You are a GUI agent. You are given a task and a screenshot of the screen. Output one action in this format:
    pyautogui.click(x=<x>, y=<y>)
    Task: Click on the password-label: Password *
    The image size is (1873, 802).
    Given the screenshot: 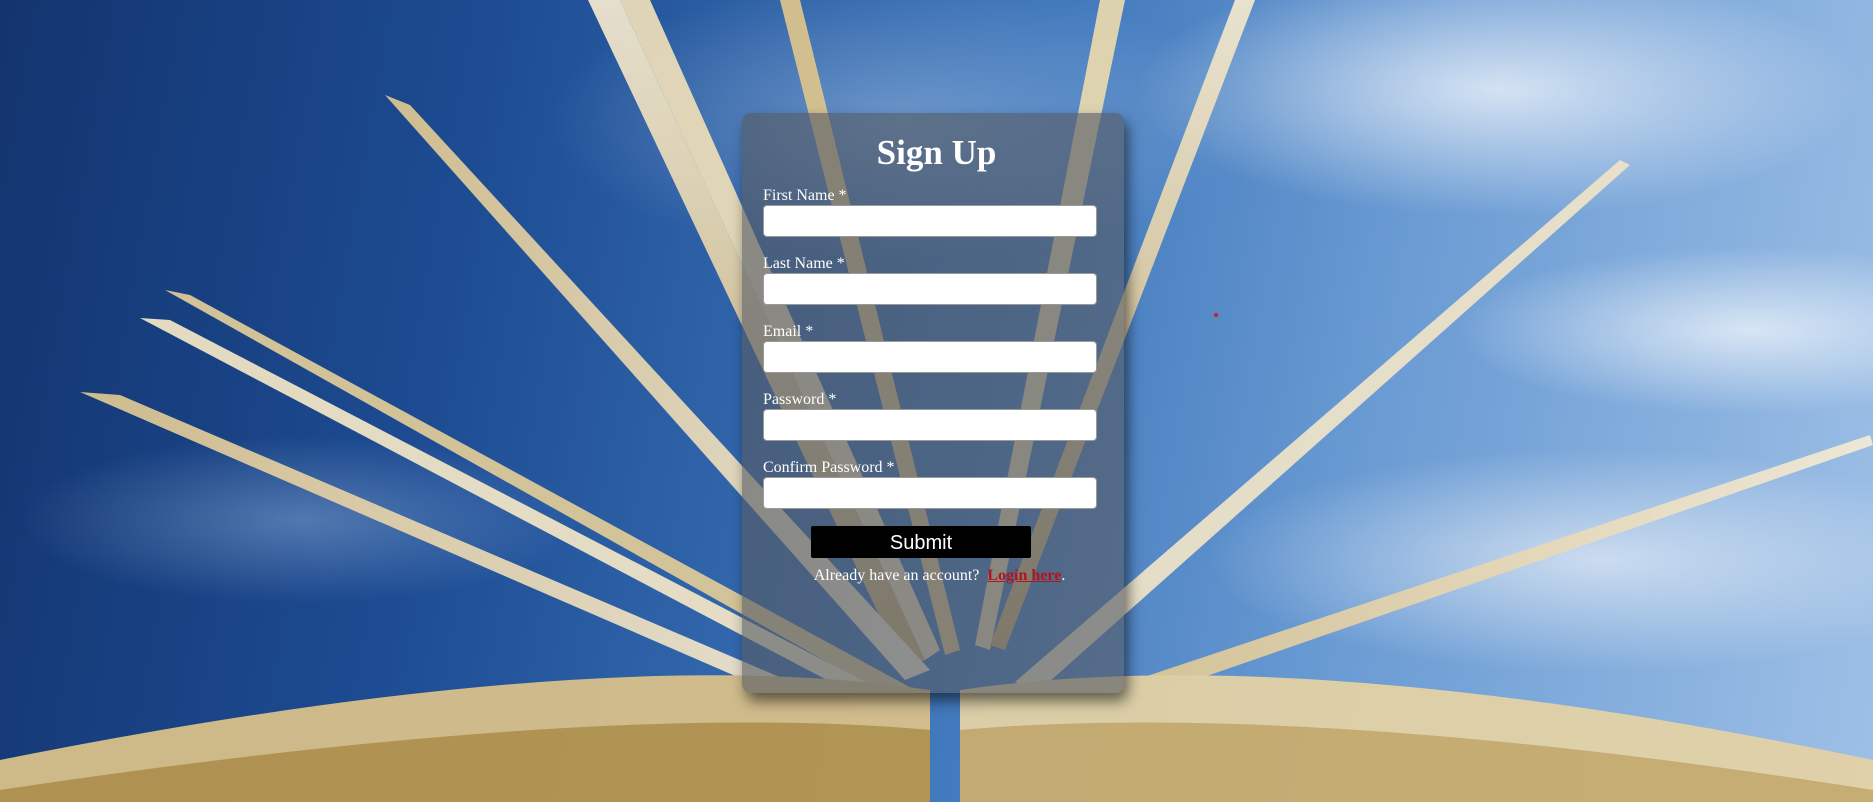 What is the action you would take?
    pyautogui.click(x=800, y=399)
    